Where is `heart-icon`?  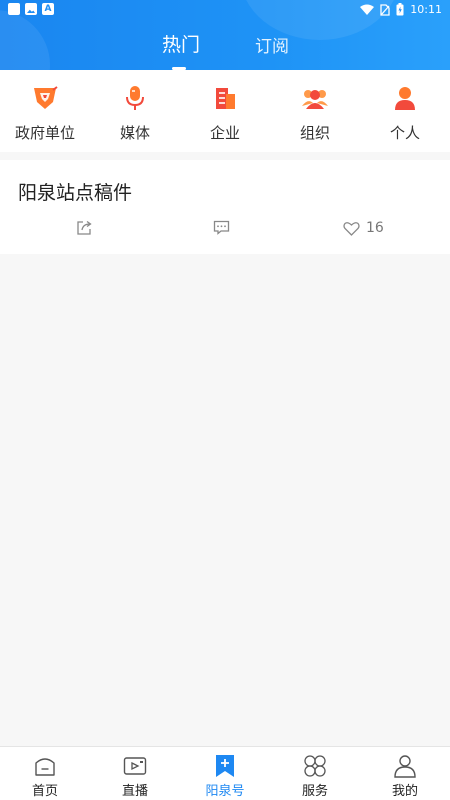 heart-icon is located at coordinates (351, 228).